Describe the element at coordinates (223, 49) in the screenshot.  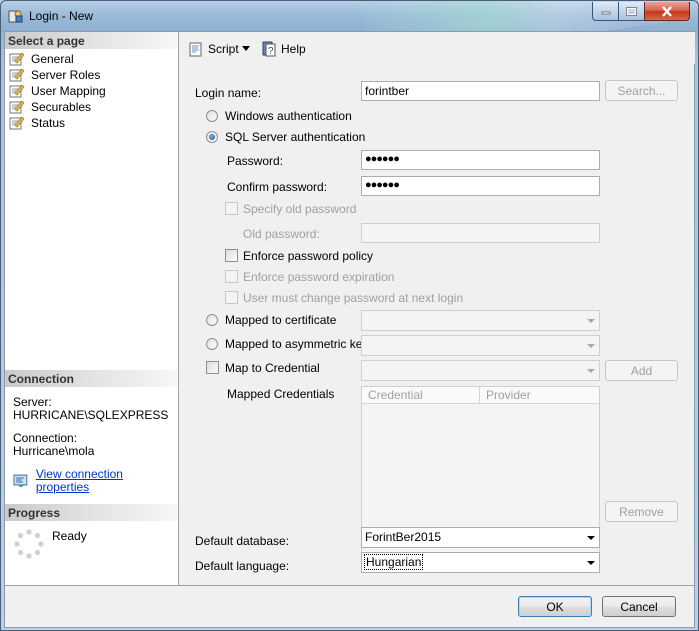
I see `script-label: Script` at that location.